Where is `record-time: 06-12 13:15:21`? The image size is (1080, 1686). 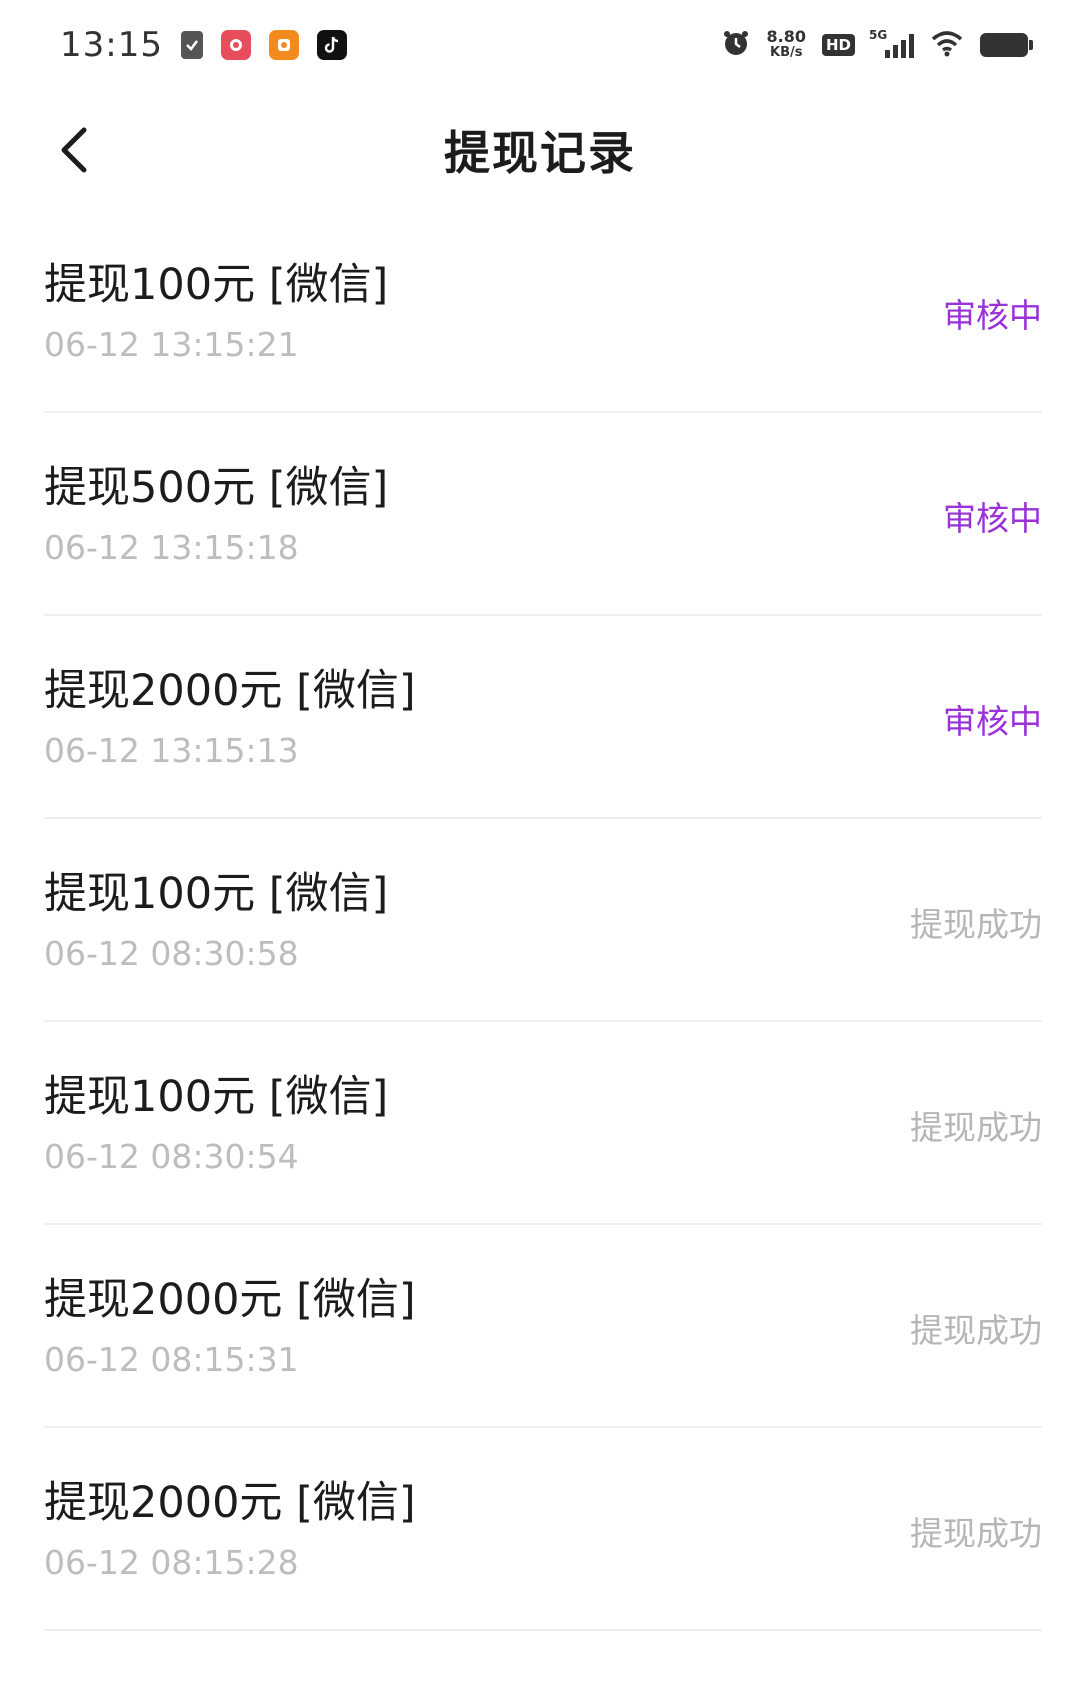
record-time: 06-12 13:15:21 is located at coordinates (171, 344).